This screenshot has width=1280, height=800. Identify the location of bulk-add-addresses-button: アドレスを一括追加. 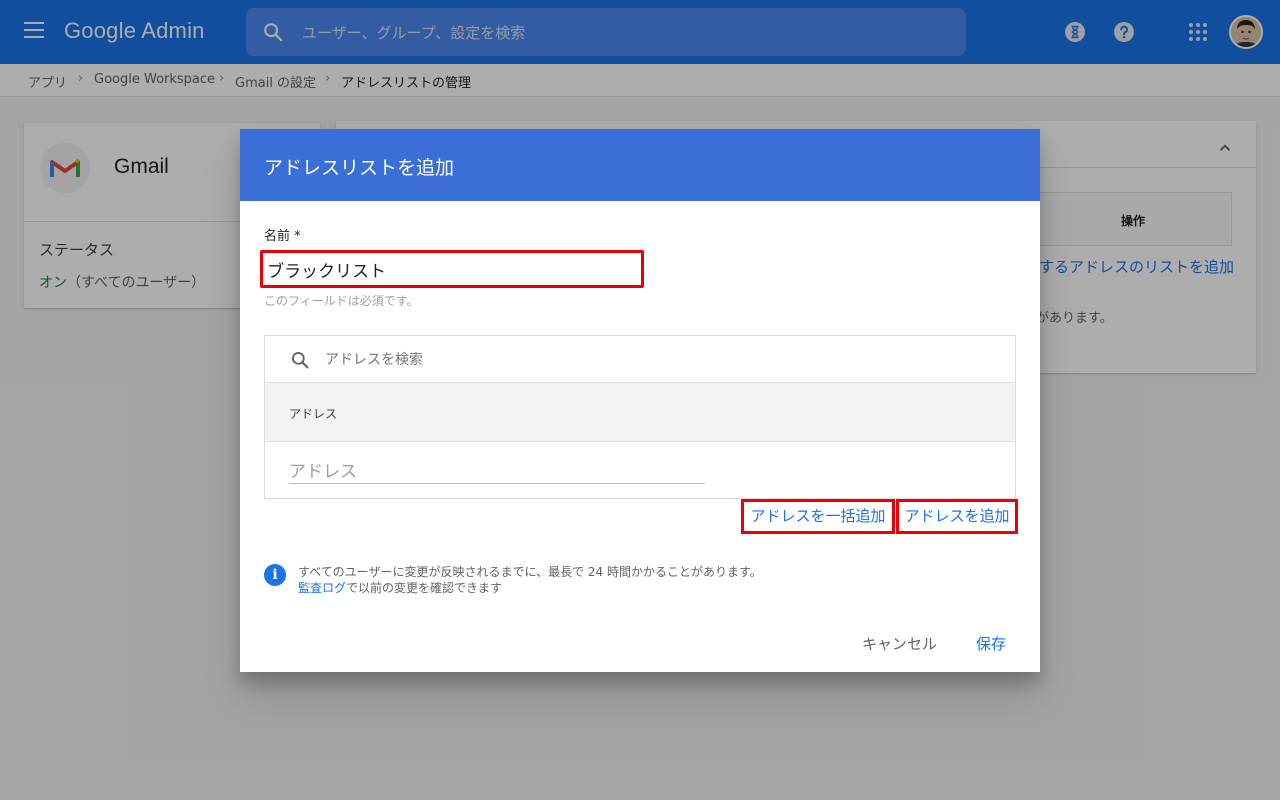
(818, 516).